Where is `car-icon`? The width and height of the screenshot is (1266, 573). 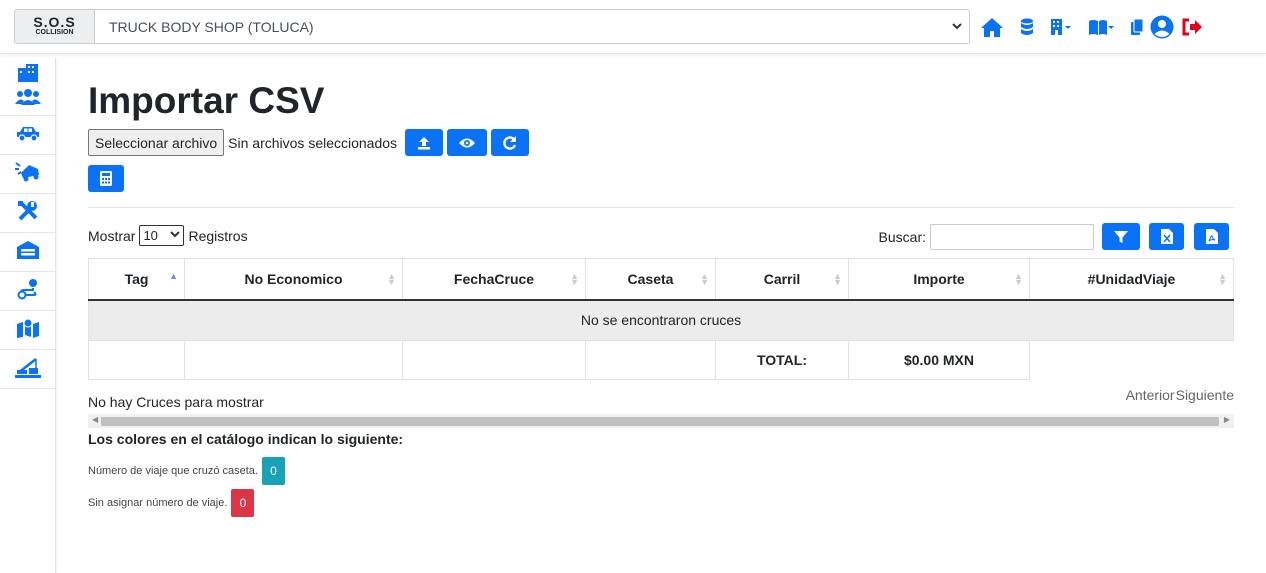 car-icon is located at coordinates (28, 135).